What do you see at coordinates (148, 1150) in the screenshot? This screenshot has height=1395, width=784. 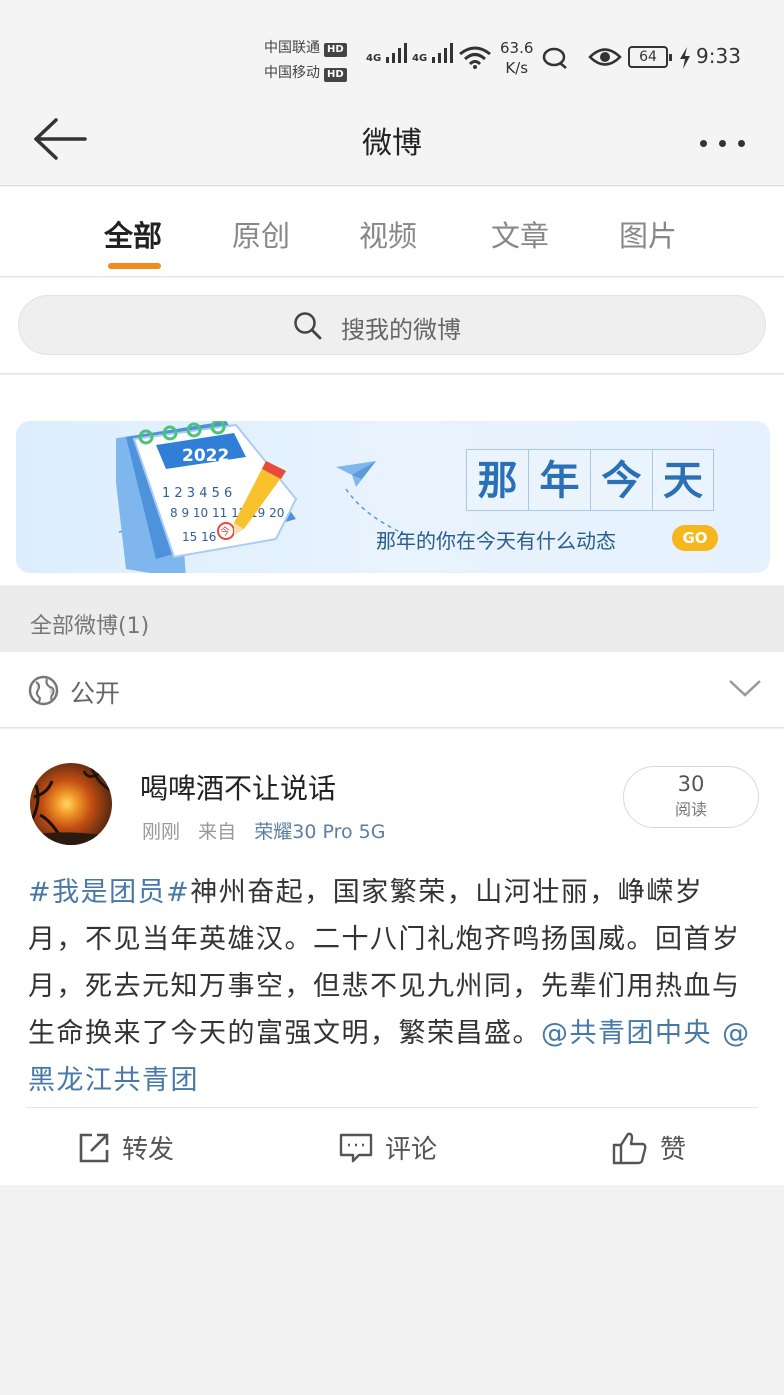 I see `repost-label: 转发` at bounding box center [148, 1150].